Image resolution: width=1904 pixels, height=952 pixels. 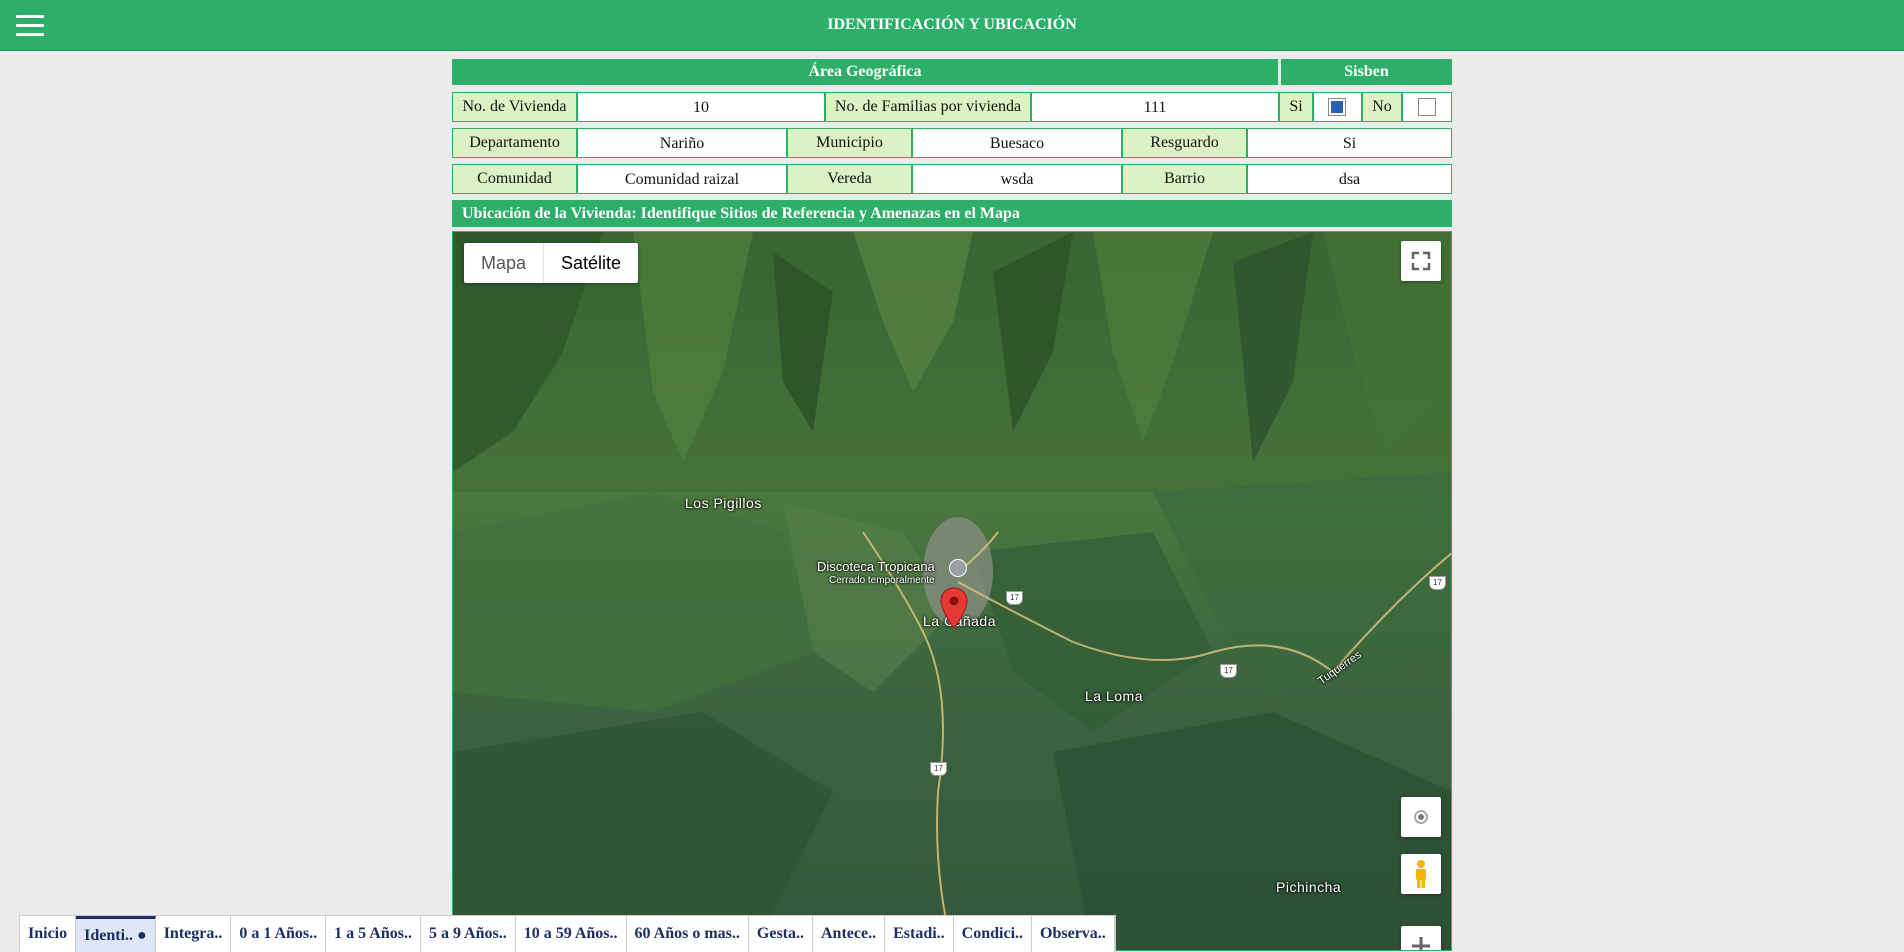 What do you see at coordinates (865, 72) in the screenshot?
I see `area-geografica-header: Área Geográfica` at bounding box center [865, 72].